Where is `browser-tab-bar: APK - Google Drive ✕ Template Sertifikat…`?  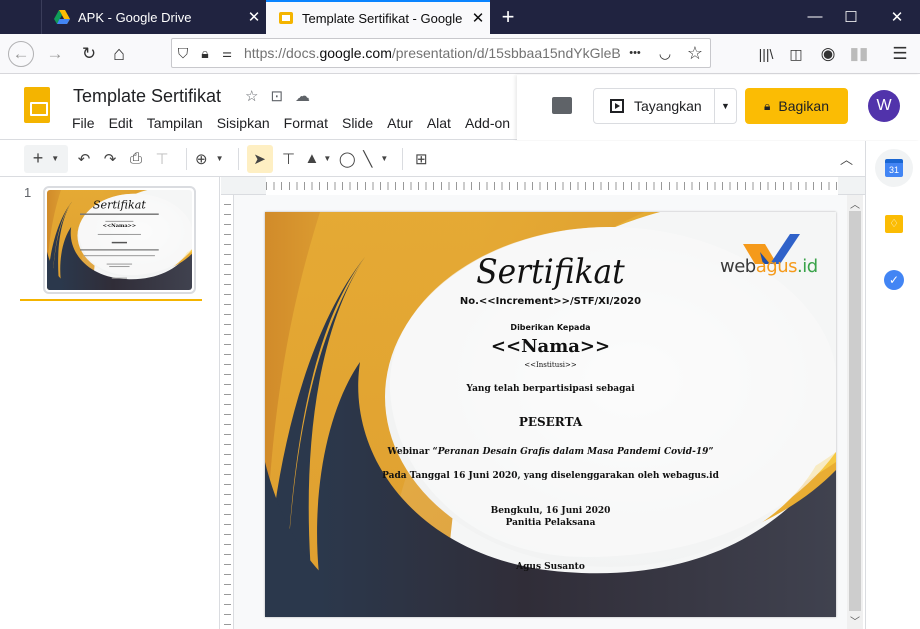 browser-tab-bar: APK - Google Drive ✕ Template Sertifikat… is located at coordinates (460, 17).